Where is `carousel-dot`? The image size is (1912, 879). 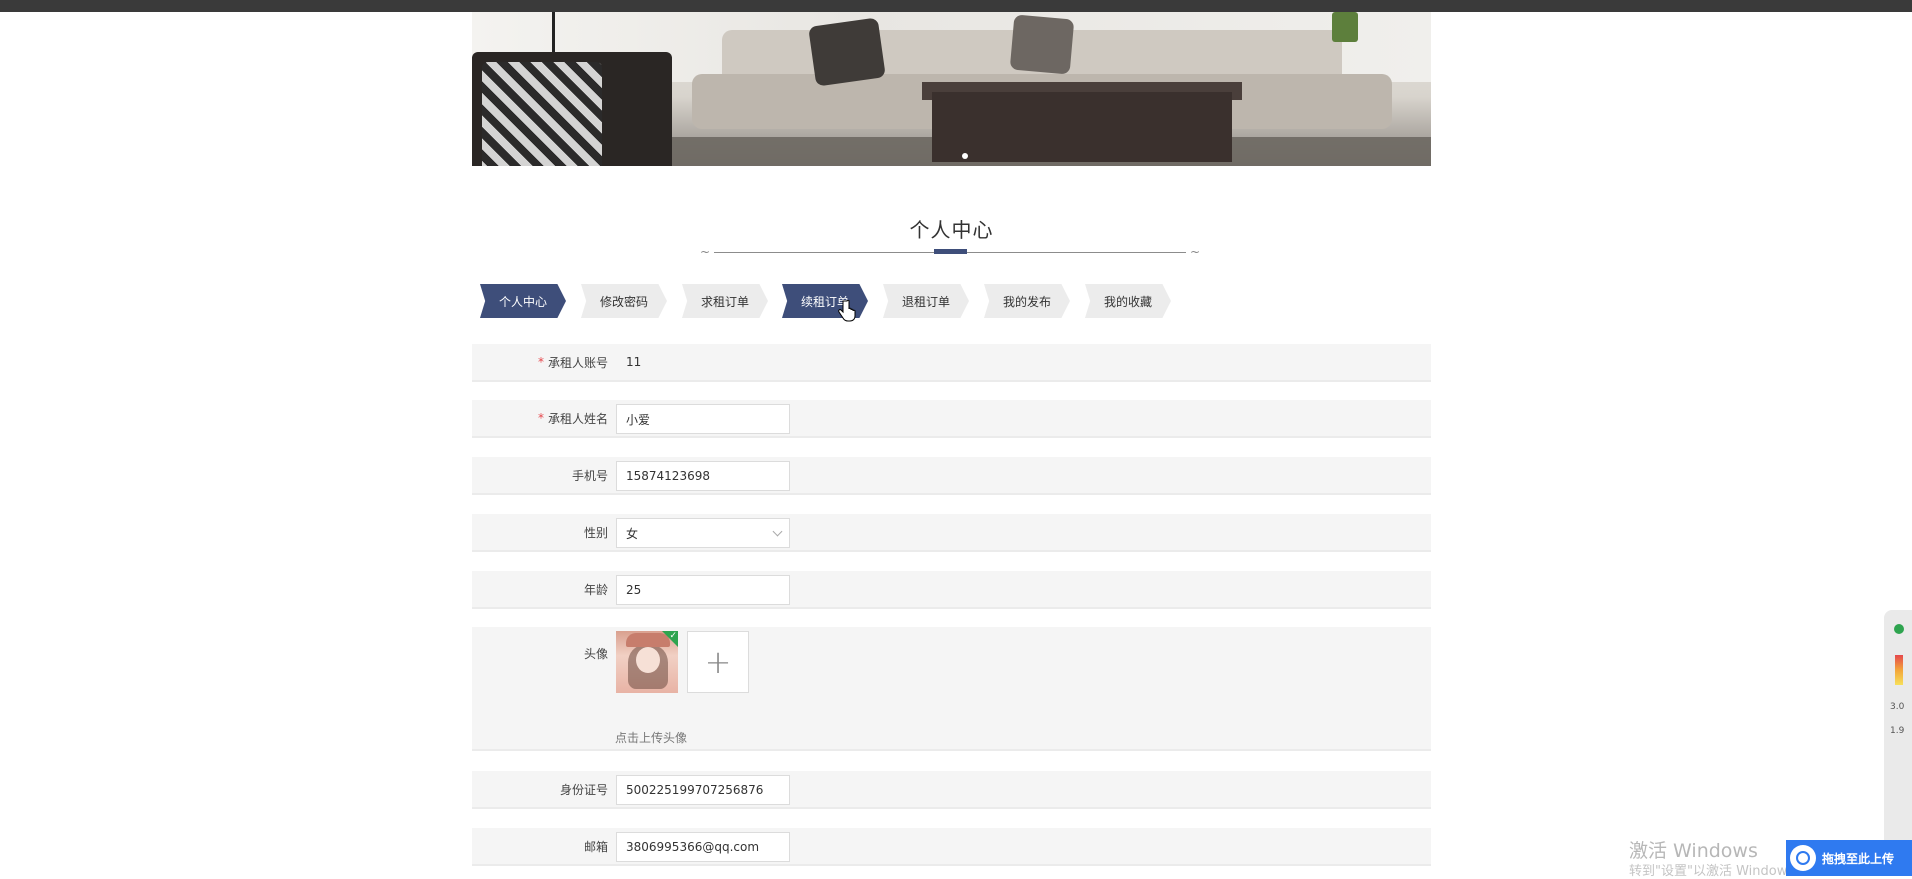 carousel-dot is located at coordinates (965, 156).